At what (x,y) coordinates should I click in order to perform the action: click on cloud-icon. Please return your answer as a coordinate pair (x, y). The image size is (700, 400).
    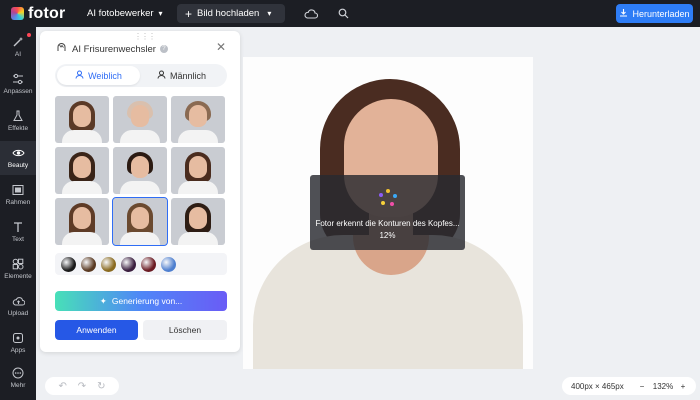
    Looking at the image, I should click on (311, 13).